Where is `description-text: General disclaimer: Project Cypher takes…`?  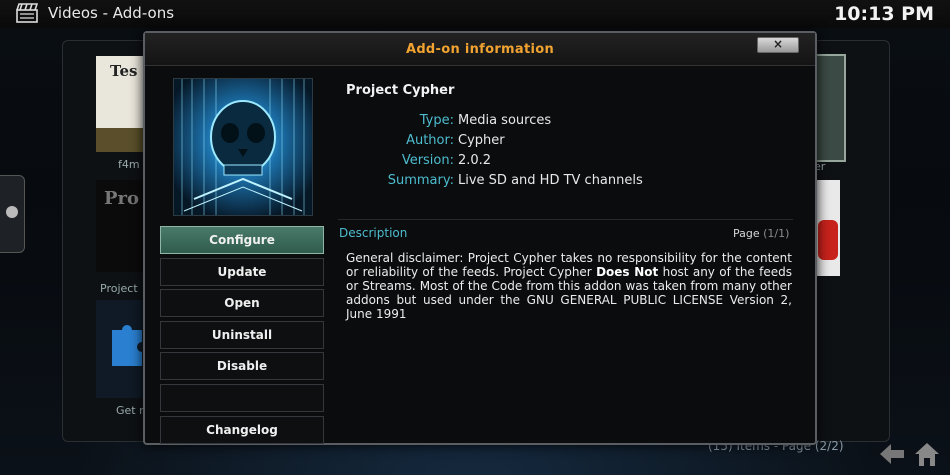
description-text: General disclaimer: Project Cypher takes… is located at coordinates (569, 286).